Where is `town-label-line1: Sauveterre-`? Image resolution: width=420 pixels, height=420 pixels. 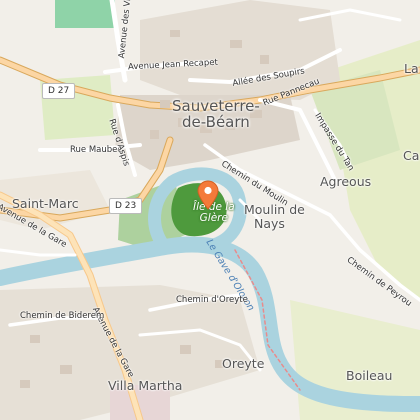 town-label-line1: Sauveterre- is located at coordinates (216, 106).